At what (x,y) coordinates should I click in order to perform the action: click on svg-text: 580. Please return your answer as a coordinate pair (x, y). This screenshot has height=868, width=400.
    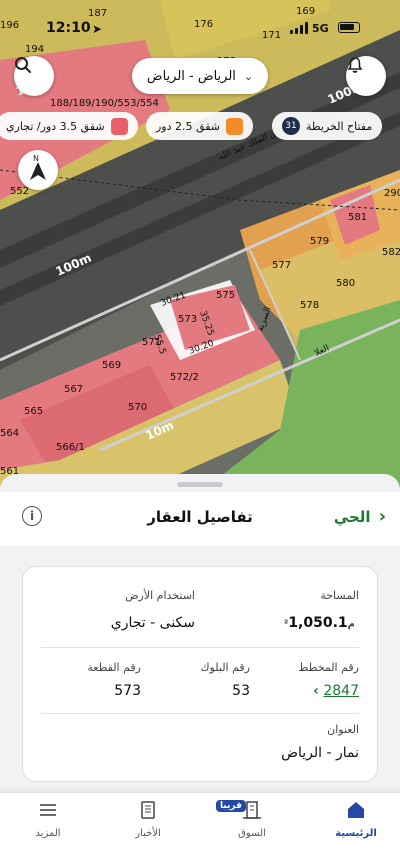
    Looking at the image, I should click on (345, 283).